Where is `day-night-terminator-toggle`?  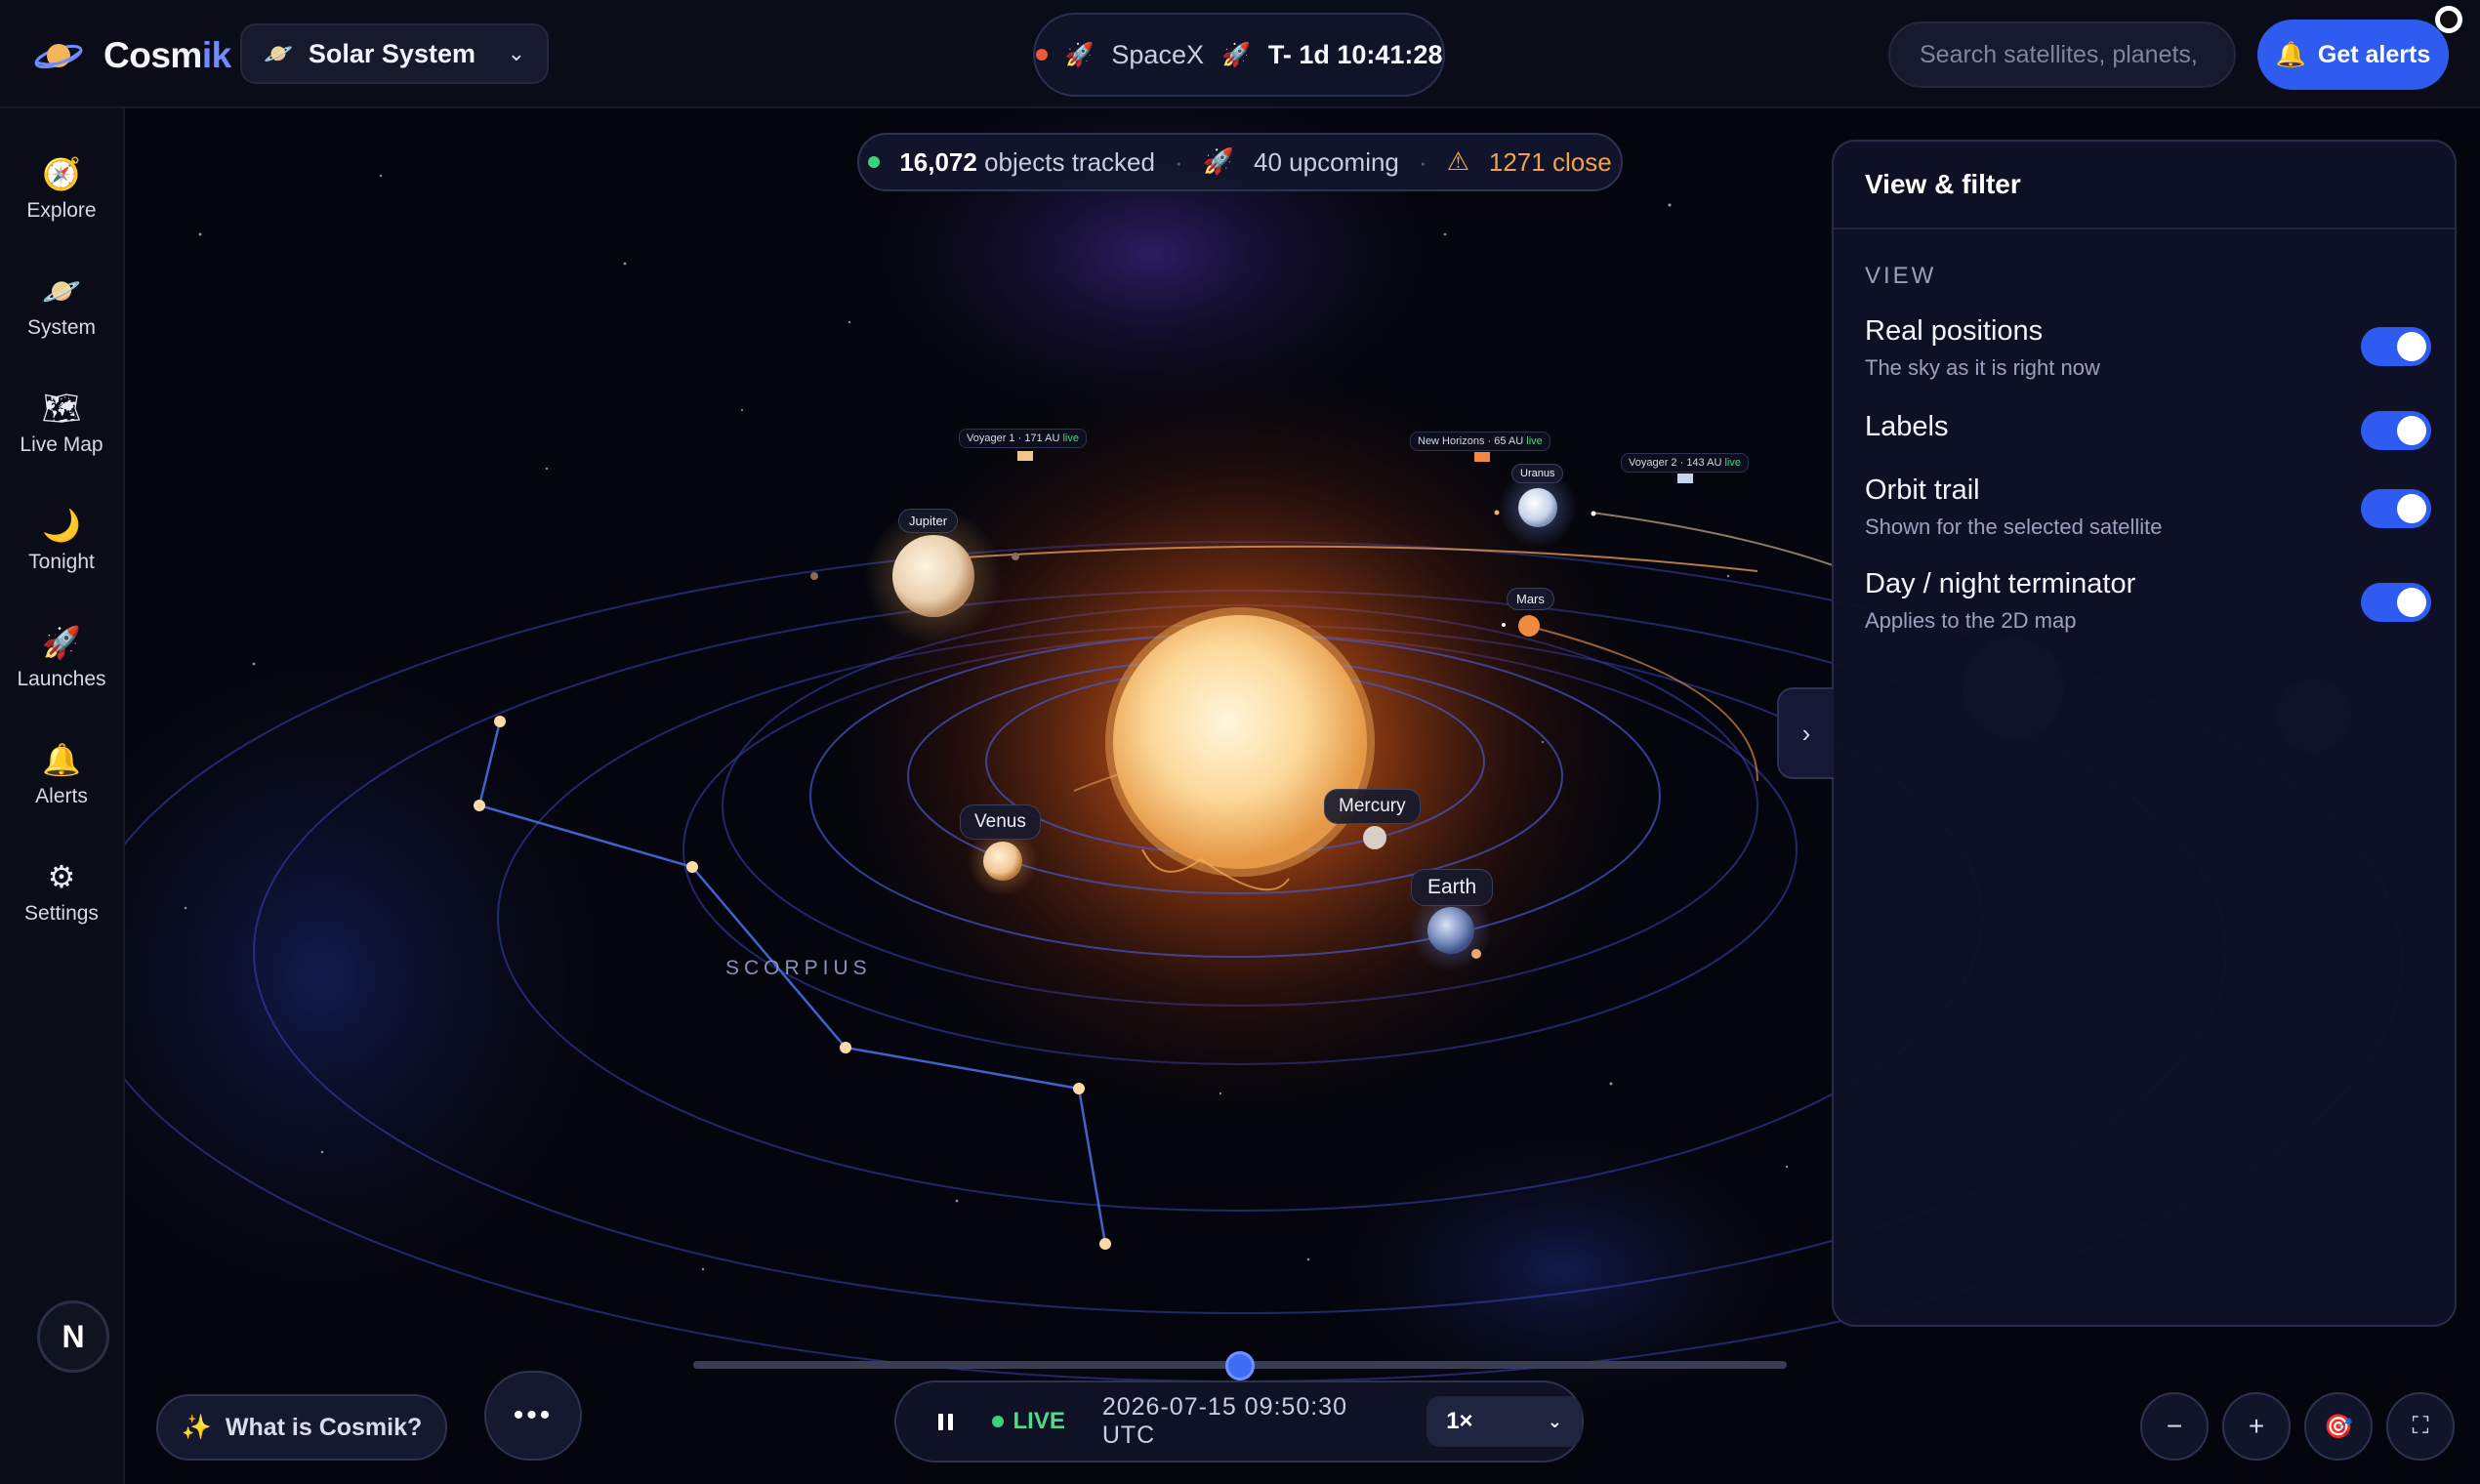
day-night-terminator-toggle is located at coordinates (2396, 603).